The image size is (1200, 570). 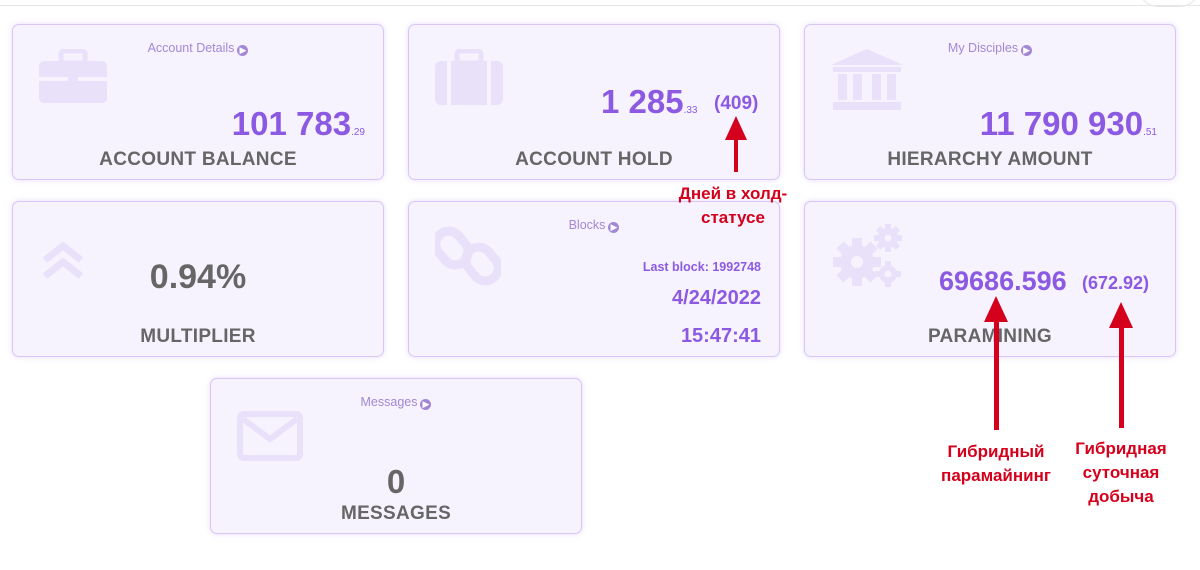 What do you see at coordinates (736, 128) in the screenshot?
I see `arrow-head-hold` at bounding box center [736, 128].